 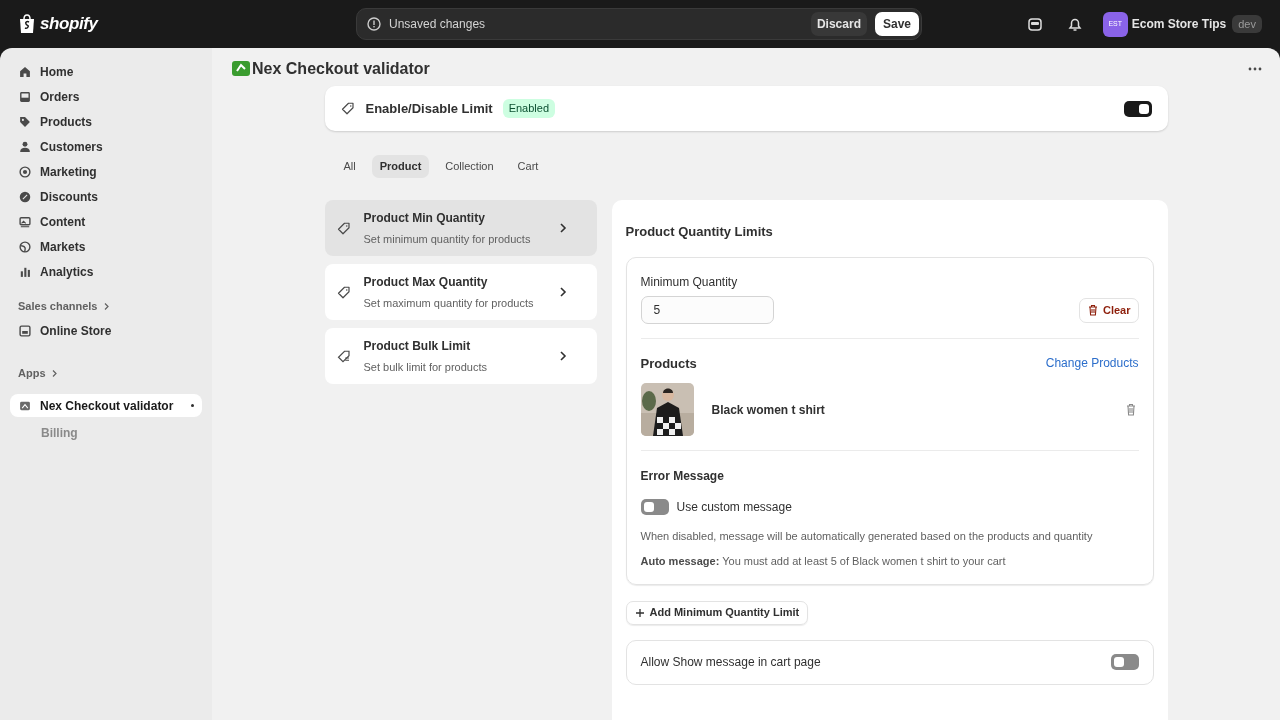 What do you see at coordinates (1255, 69) in the screenshot?
I see `more-options-icon` at bounding box center [1255, 69].